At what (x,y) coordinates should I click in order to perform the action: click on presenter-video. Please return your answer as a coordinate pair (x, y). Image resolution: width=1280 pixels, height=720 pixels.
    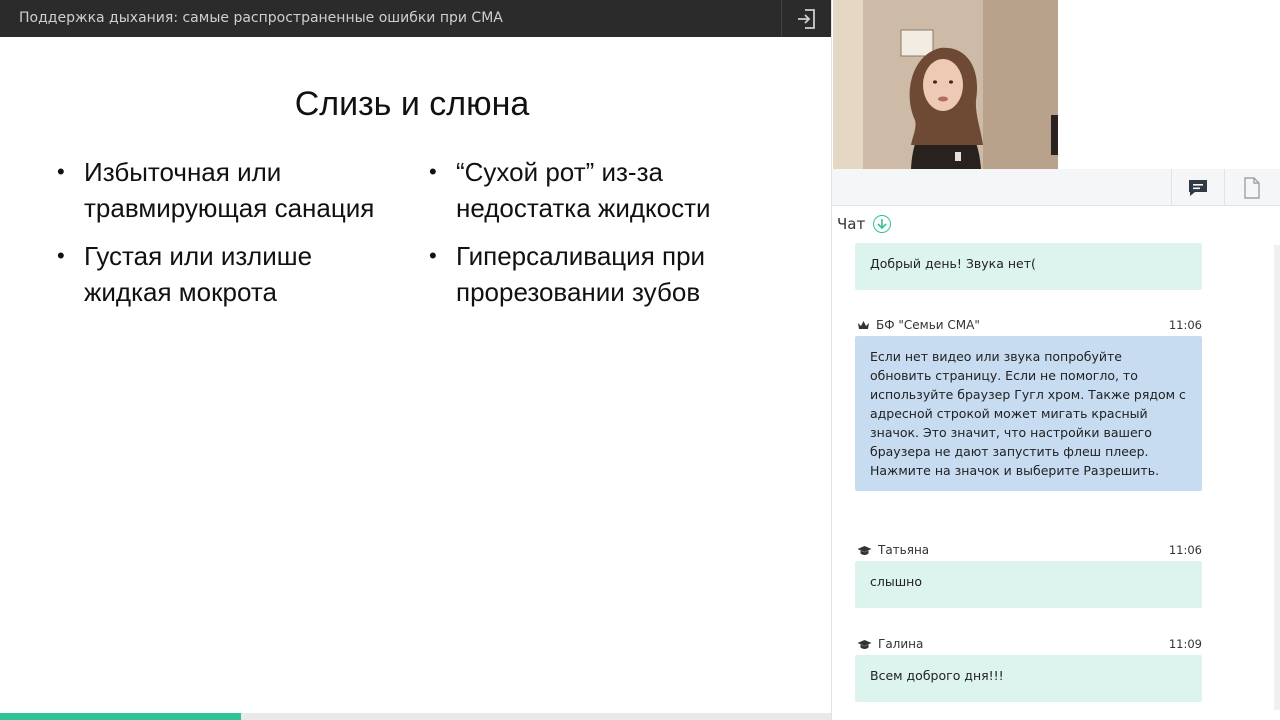
    Looking at the image, I should click on (945, 84).